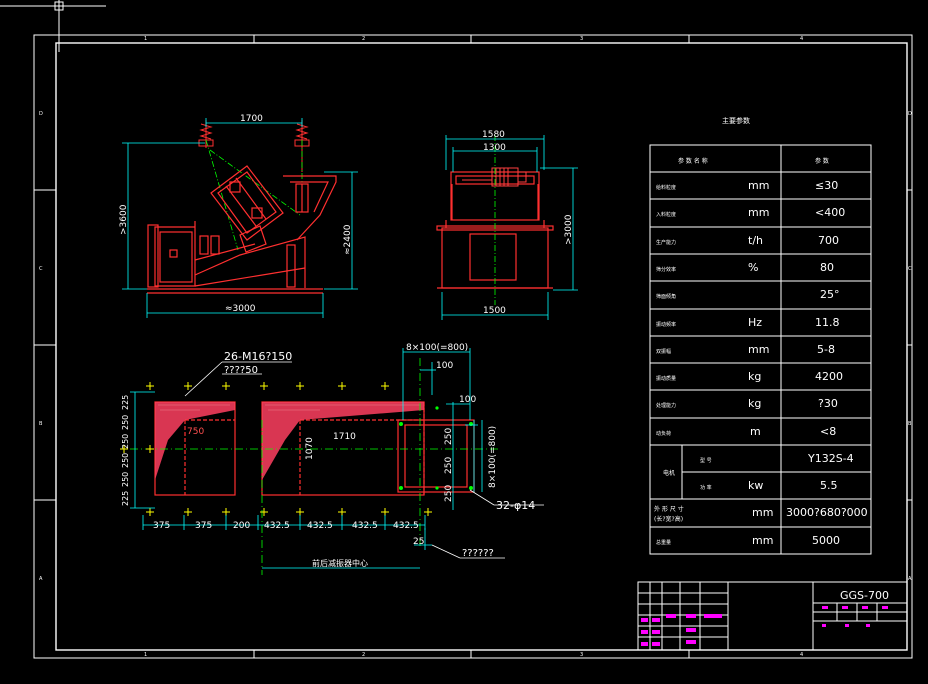 This screenshot has height=684, width=928. Describe the element at coordinates (124, 219) in the screenshot. I see `side-dim-3600: >3600` at that location.